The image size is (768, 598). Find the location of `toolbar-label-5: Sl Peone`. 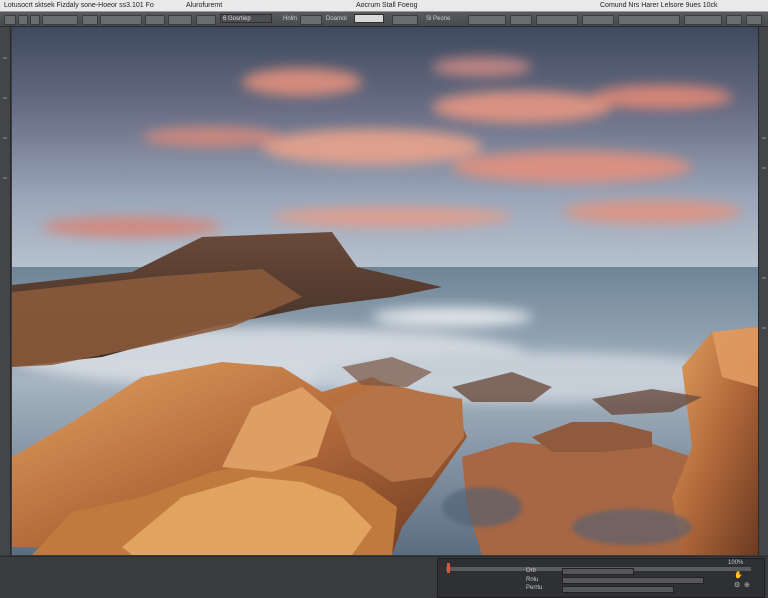

toolbar-label-5: Sl Peone is located at coordinates (438, 19).